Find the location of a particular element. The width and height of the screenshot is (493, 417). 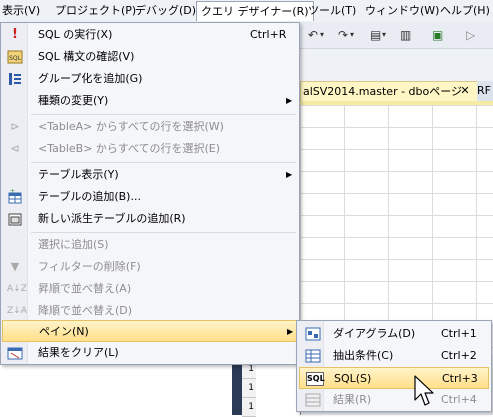

bookmark-icon: ▥ is located at coordinates (405, 35).